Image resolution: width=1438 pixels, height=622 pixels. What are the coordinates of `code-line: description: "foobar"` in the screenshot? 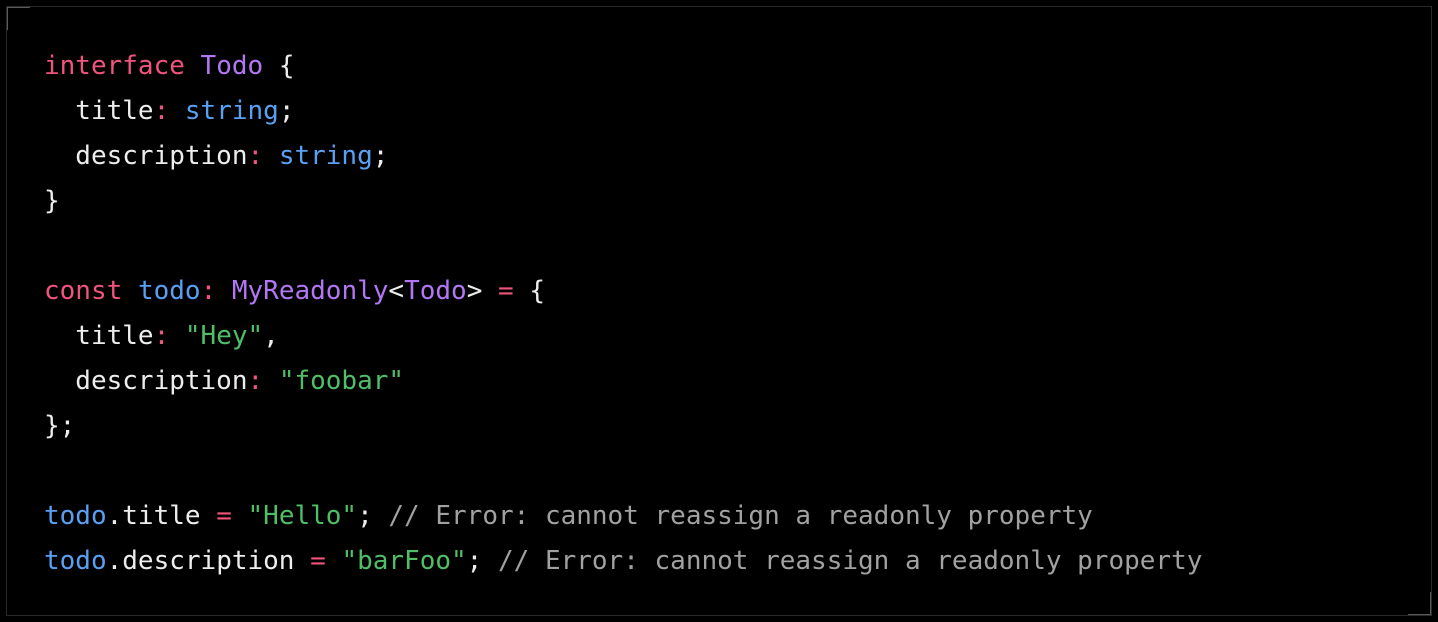 It's located at (623, 381).